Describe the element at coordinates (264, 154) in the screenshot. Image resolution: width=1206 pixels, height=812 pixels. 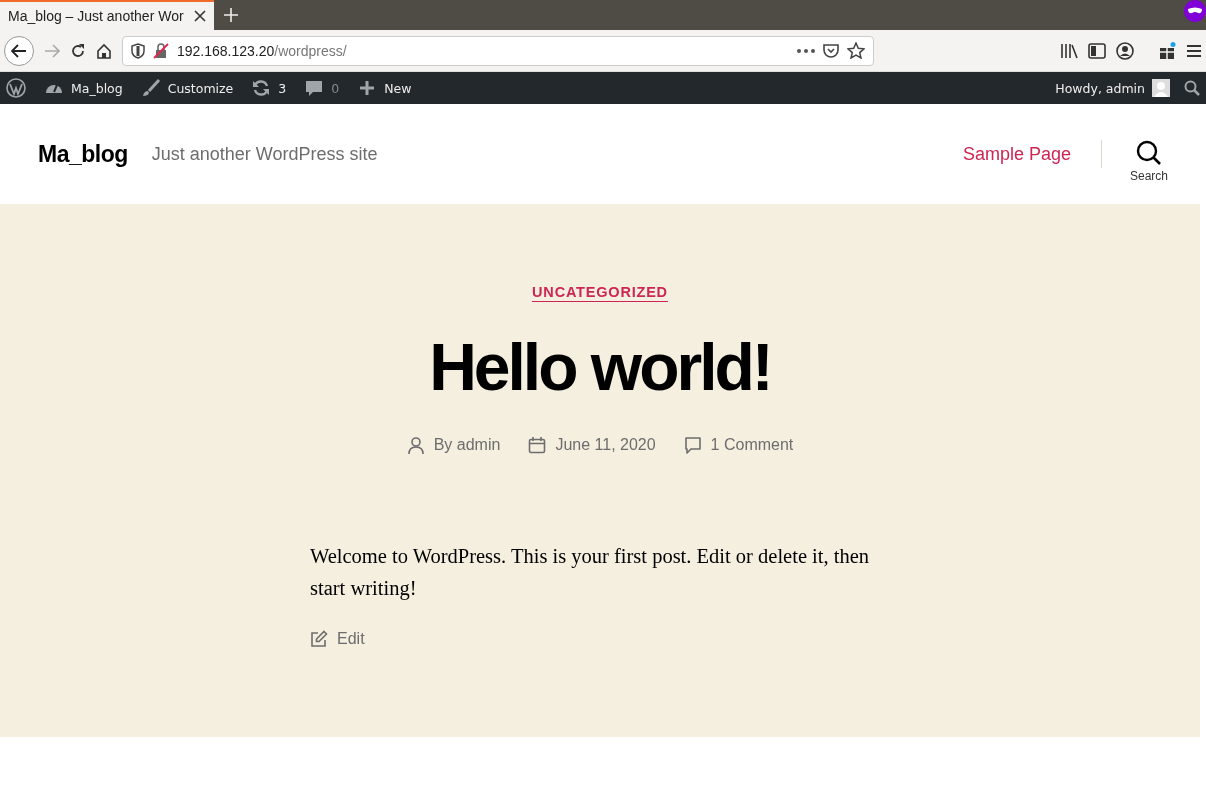
I see `site-tagline: Just another WordPress site` at that location.